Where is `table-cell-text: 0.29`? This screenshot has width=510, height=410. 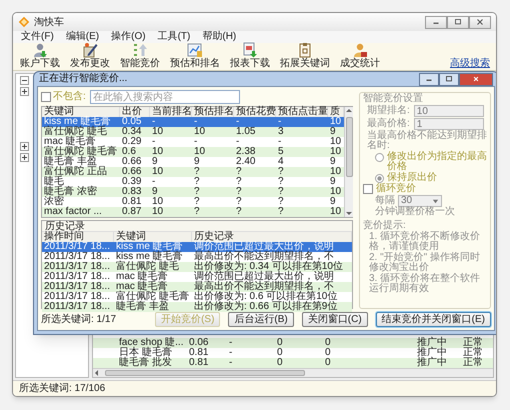 table-cell-text: 0.29 is located at coordinates (131, 142).